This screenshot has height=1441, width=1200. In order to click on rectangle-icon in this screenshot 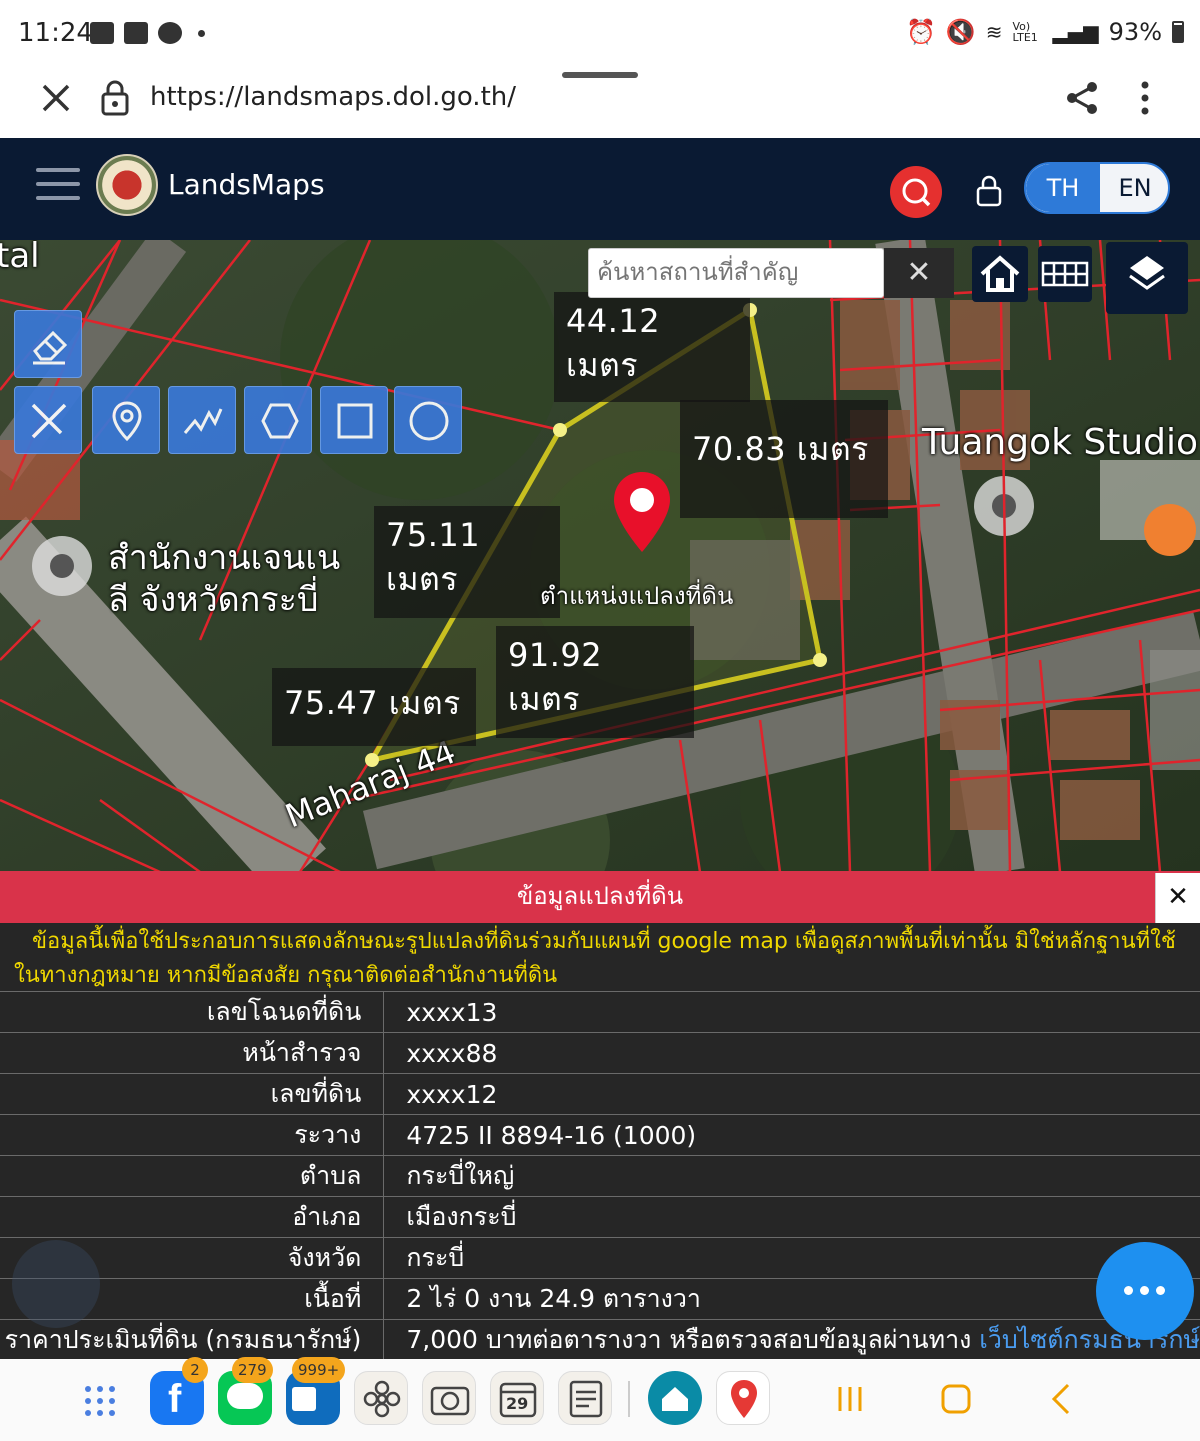, I will do `click(355, 421)`.